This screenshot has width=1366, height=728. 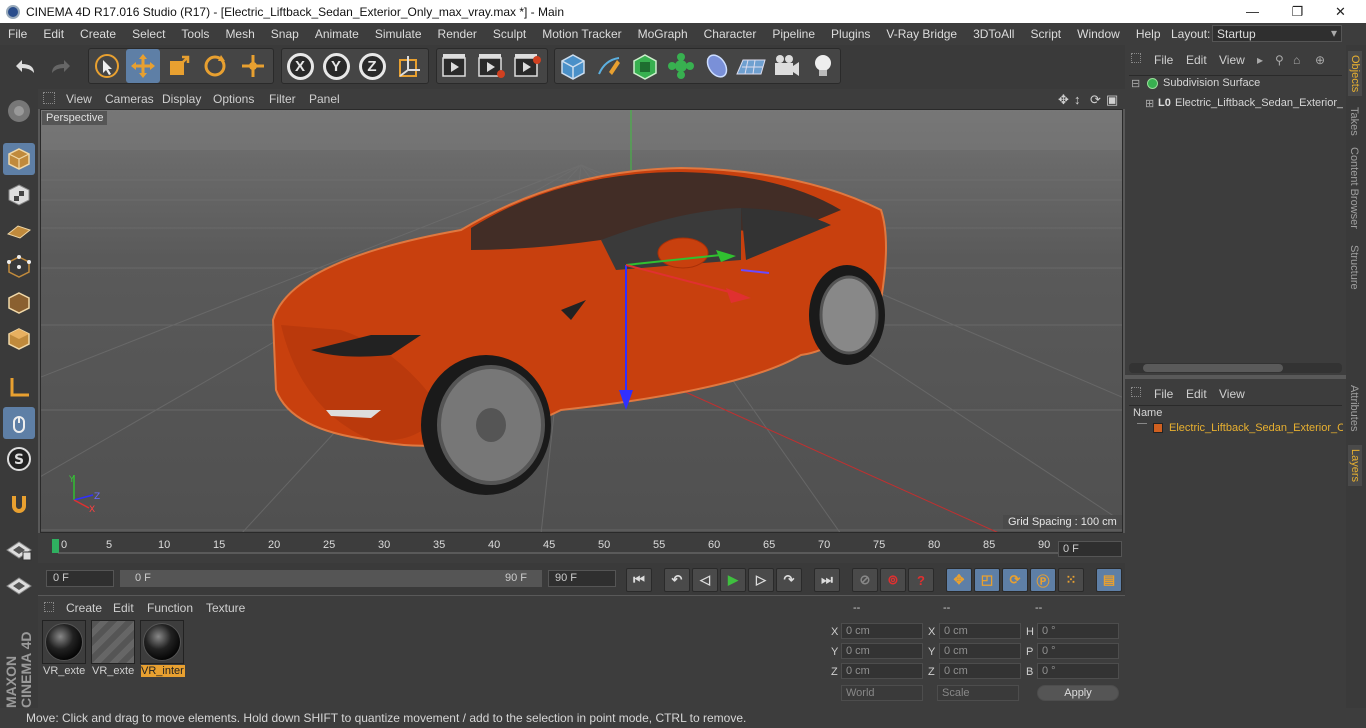 I want to click on timeline-window-icon: ▤, so click(x=1109, y=580).